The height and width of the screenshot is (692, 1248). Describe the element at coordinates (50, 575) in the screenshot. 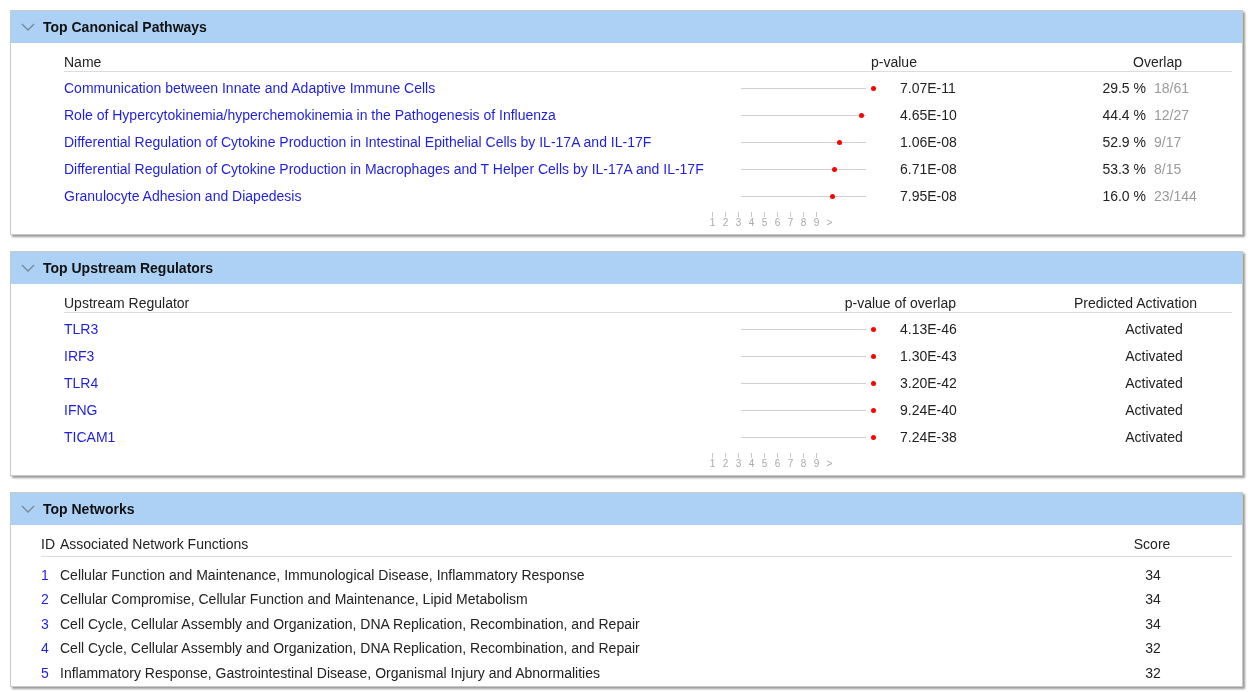

I see `network-id-link: 1` at that location.